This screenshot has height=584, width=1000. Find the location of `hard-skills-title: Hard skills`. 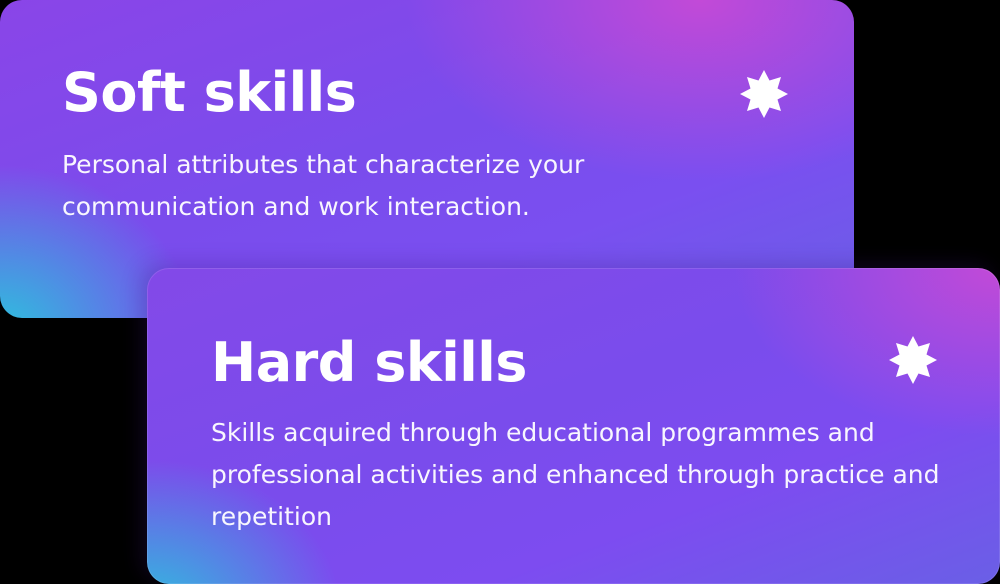

hard-skills-title: Hard skills is located at coordinates (369, 362).